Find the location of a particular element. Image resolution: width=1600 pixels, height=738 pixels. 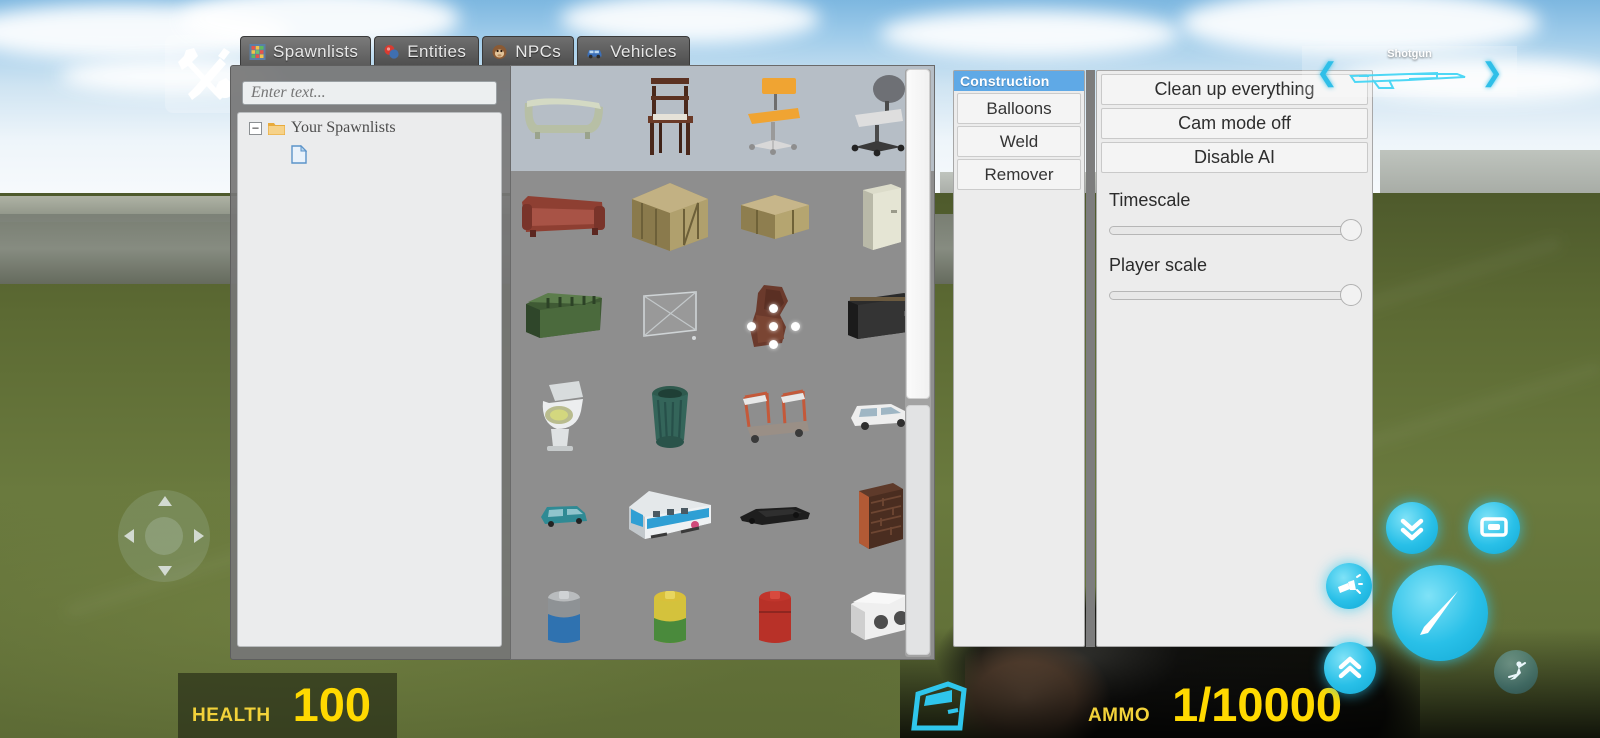

flashlight-button is located at coordinates (1349, 586).